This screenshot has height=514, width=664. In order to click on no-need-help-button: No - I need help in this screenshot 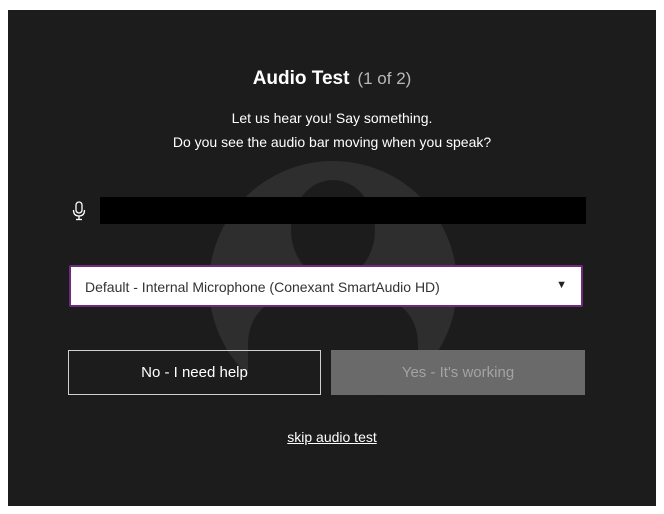, I will do `click(194, 372)`.